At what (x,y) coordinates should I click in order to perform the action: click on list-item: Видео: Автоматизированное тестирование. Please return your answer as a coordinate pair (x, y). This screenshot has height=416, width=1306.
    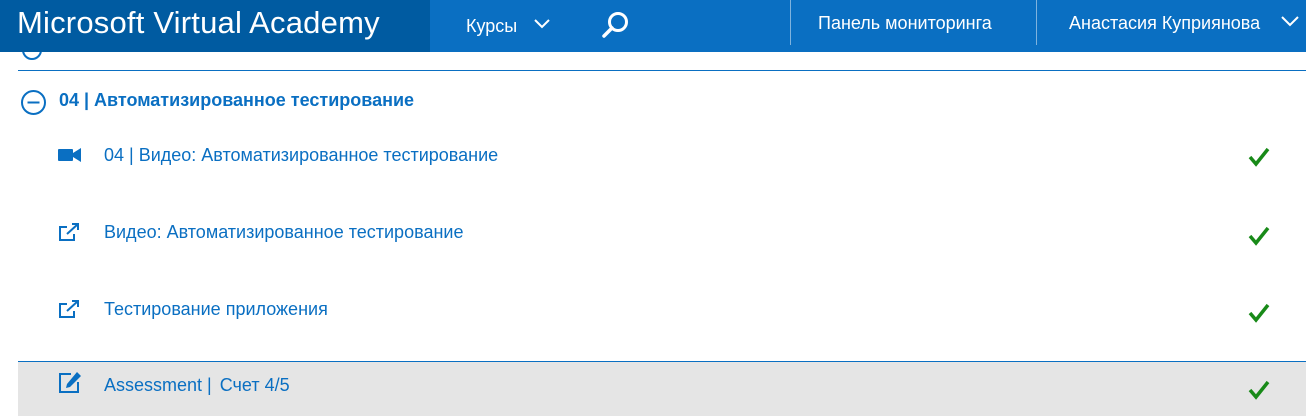
    Looking at the image, I should click on (662, 237).